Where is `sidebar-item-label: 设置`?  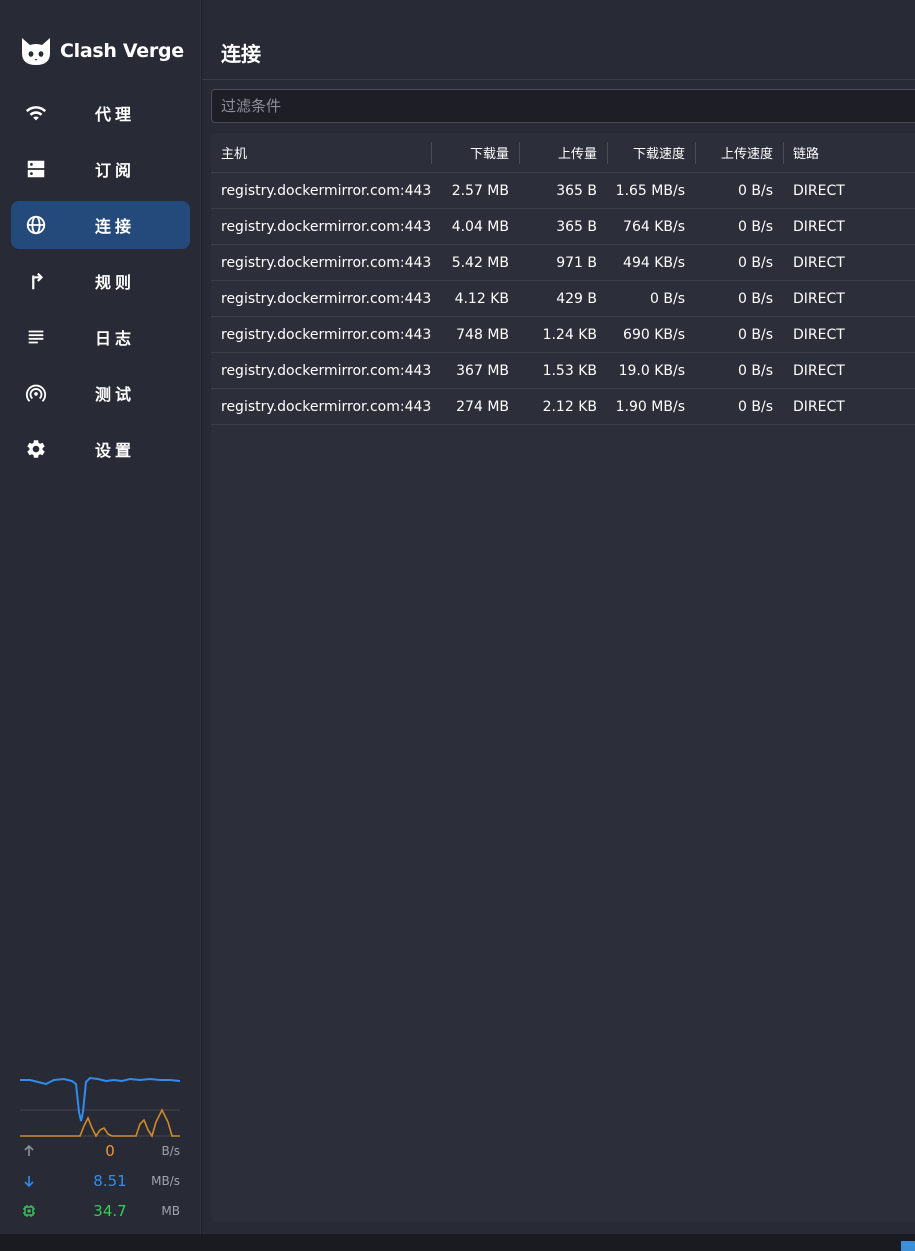 sidebar-item-label: 设置 is located at coordinates (115, 450).